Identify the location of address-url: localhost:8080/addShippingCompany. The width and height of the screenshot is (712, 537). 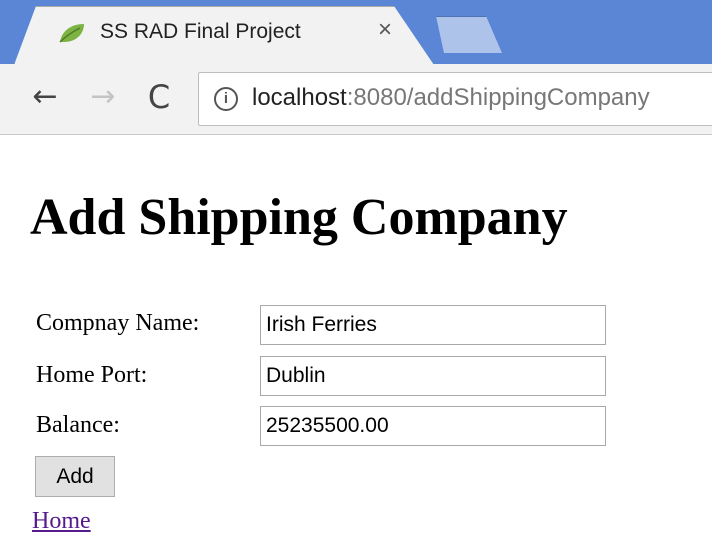
(451, 98).